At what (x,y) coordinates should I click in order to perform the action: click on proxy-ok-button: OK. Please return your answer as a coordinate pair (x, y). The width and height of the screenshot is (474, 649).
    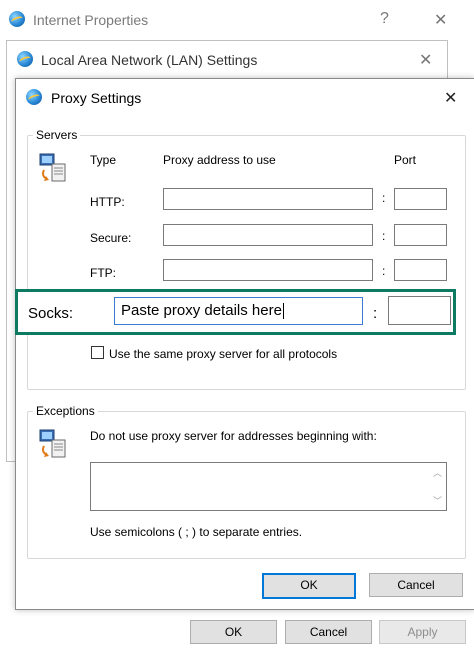
    Looking at the image, I should click on (309, 586).